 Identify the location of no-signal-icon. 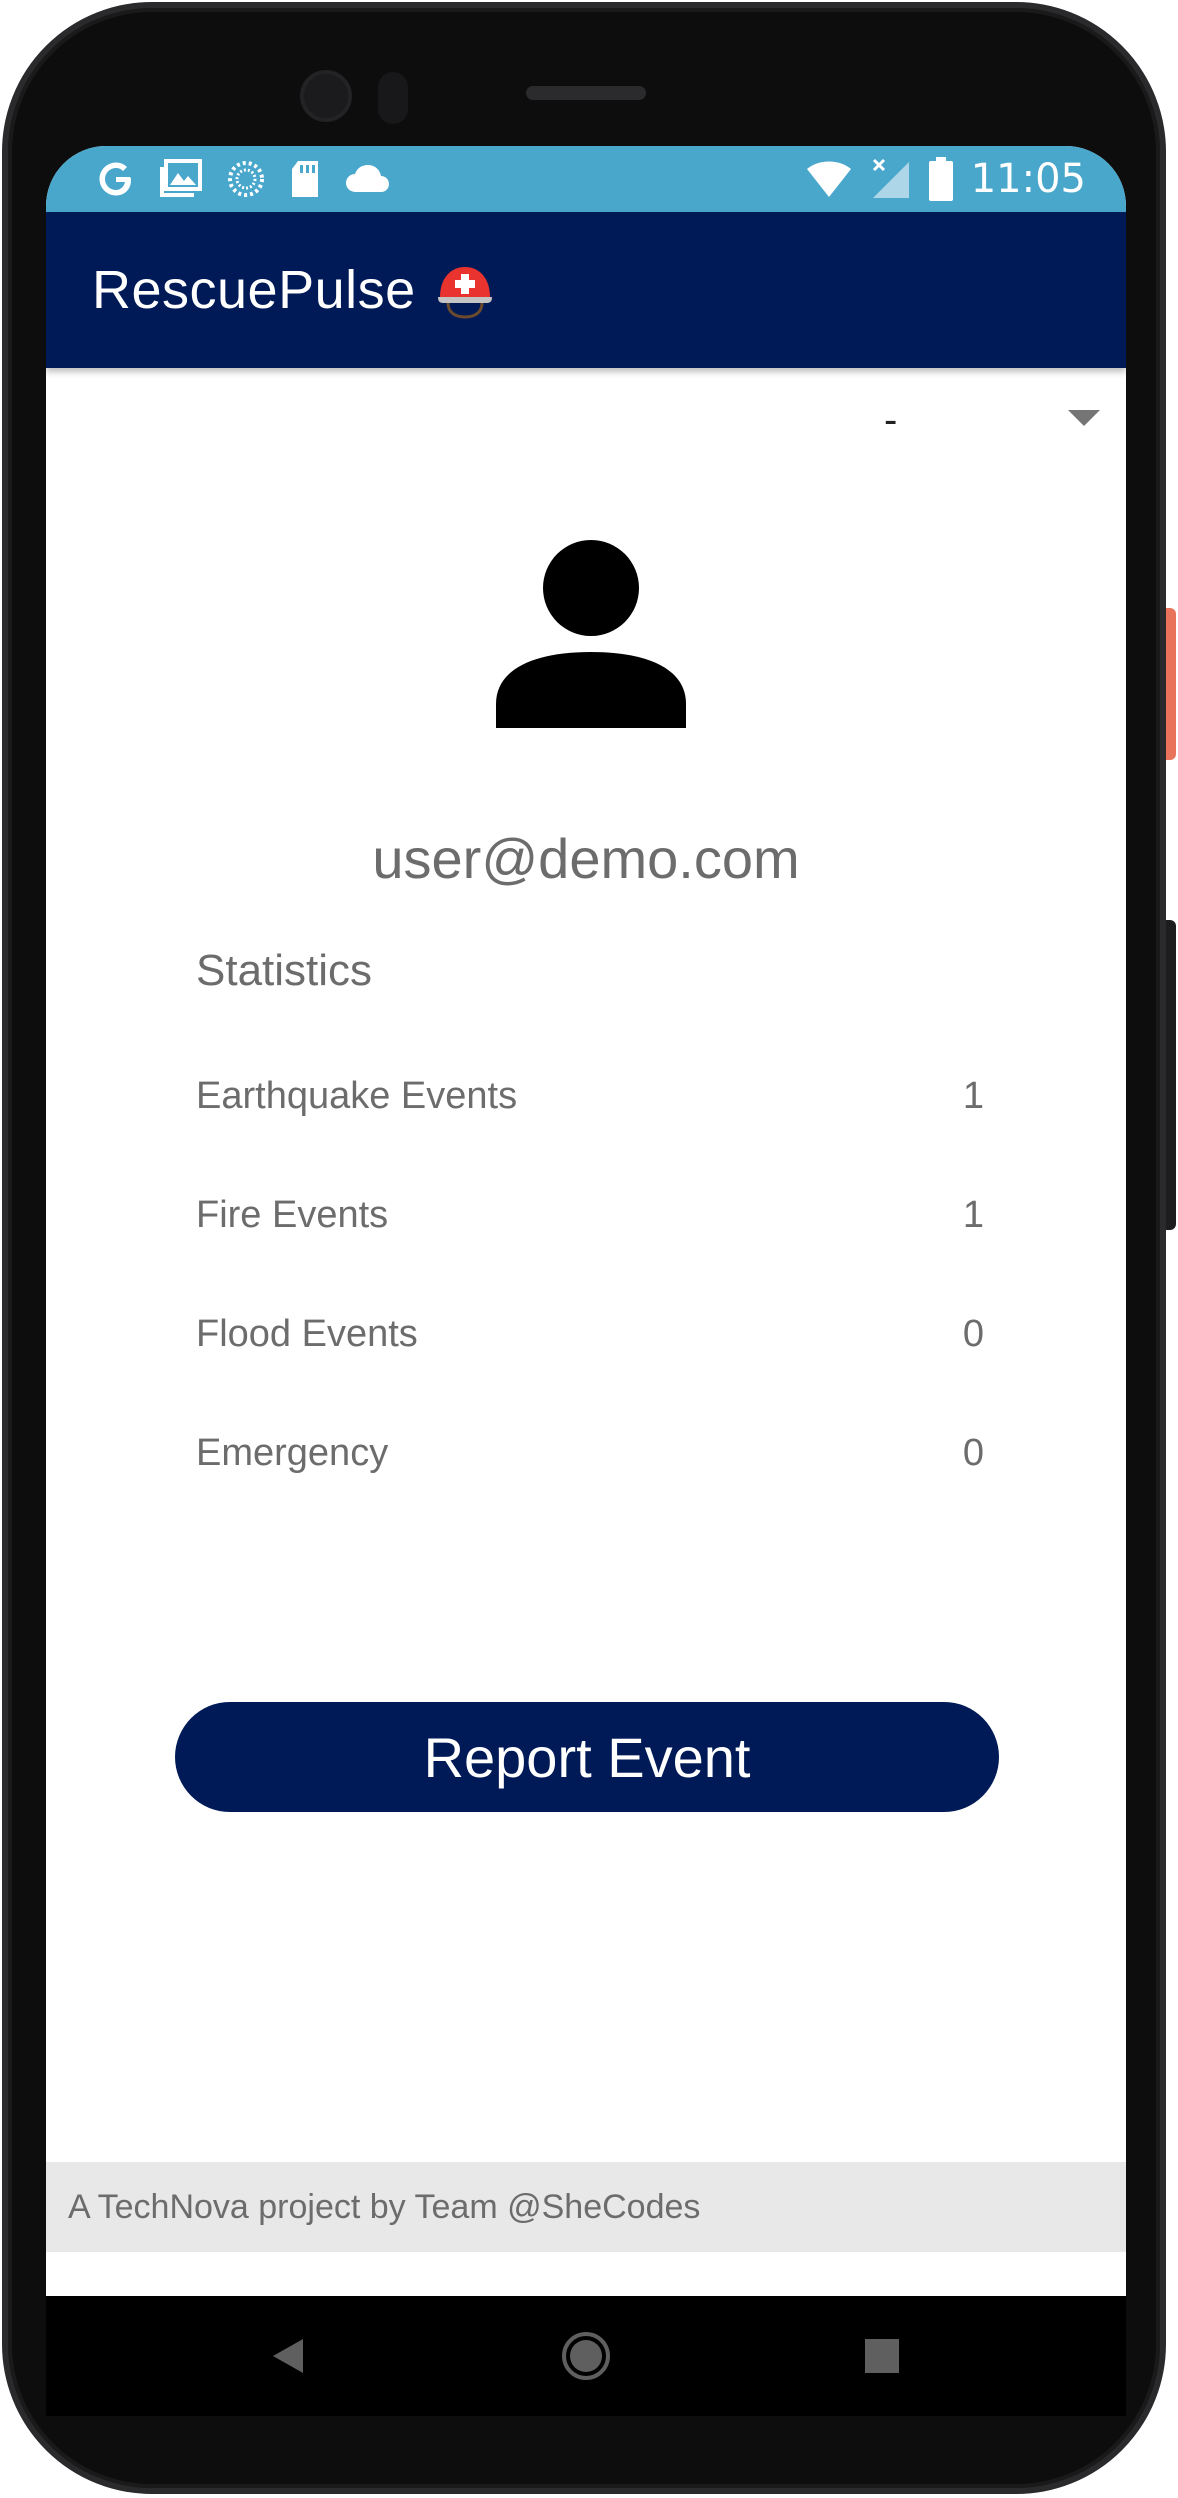
(891, 179).